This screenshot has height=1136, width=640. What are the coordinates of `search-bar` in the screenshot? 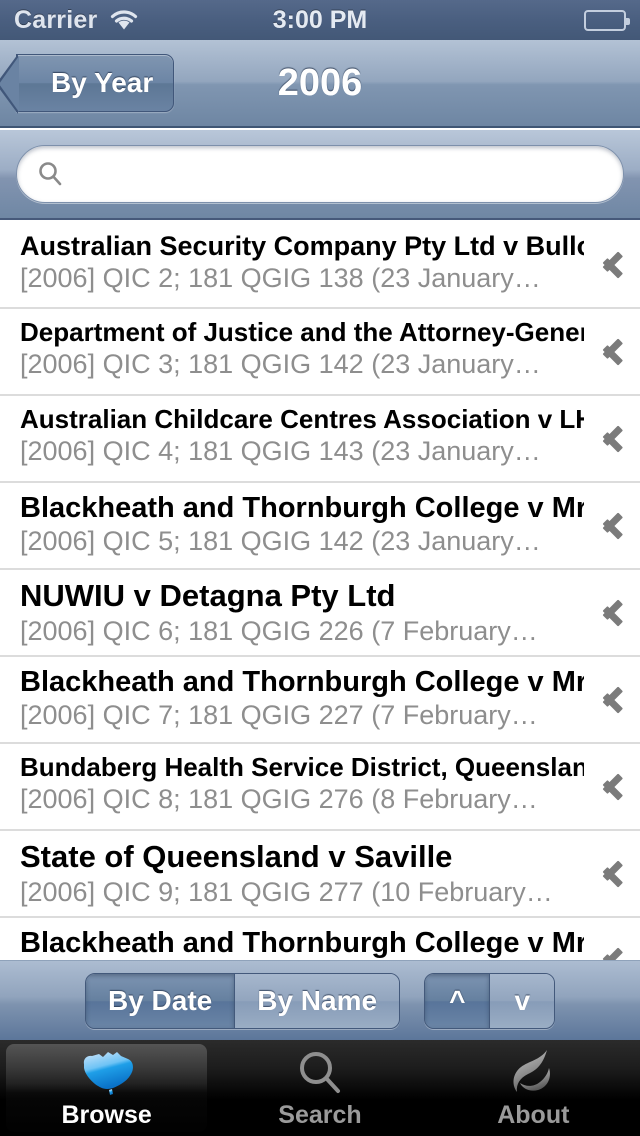 It's located at (320, 175).